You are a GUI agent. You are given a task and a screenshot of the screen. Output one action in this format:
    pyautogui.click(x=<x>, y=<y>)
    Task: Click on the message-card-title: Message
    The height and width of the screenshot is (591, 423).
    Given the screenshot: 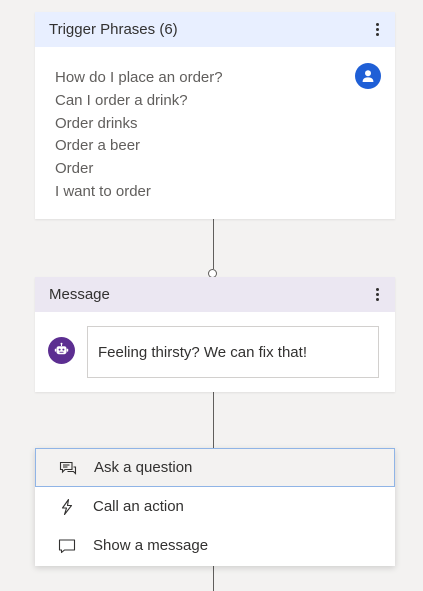 What is the action you would take?
    pyautogui.click(x=79, y=294)
    